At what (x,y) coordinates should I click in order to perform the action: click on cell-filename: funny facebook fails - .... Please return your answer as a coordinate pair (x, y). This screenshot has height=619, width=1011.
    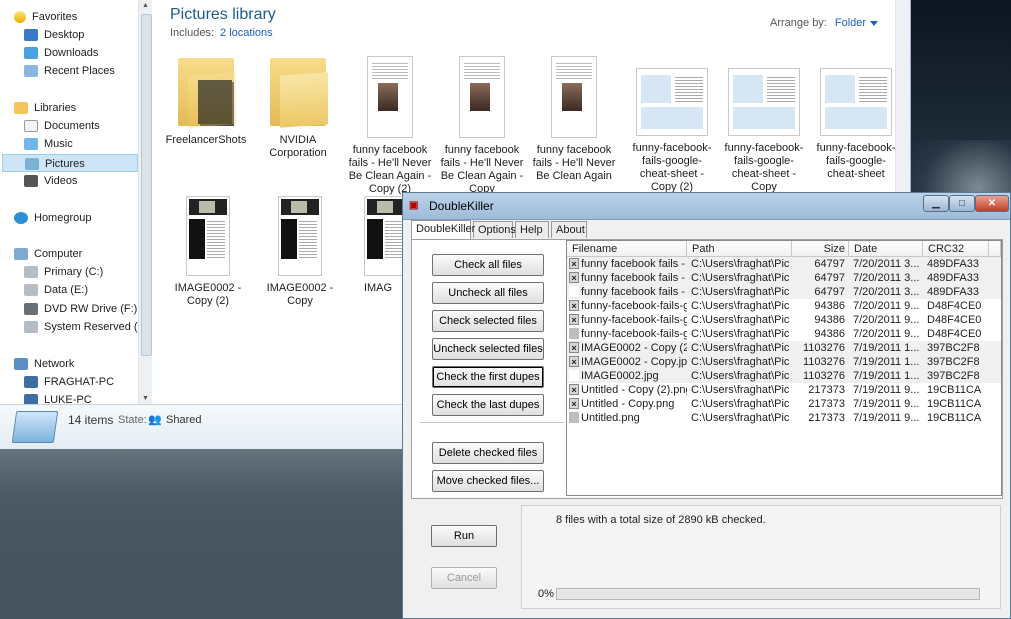
    Looking at the image, I should click on (634, 278).